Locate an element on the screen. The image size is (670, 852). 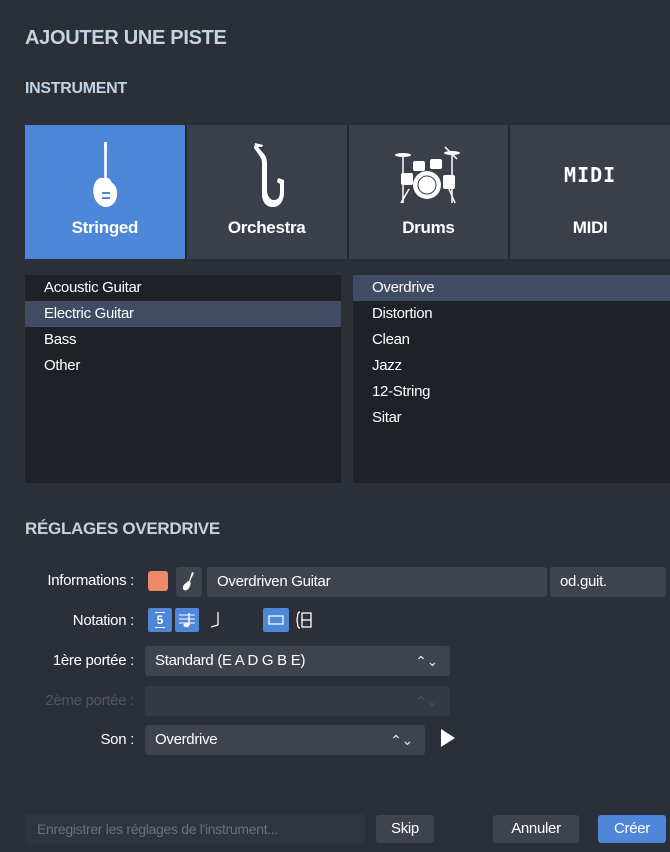
list-item: Bass is located at coordinates (183, 340).